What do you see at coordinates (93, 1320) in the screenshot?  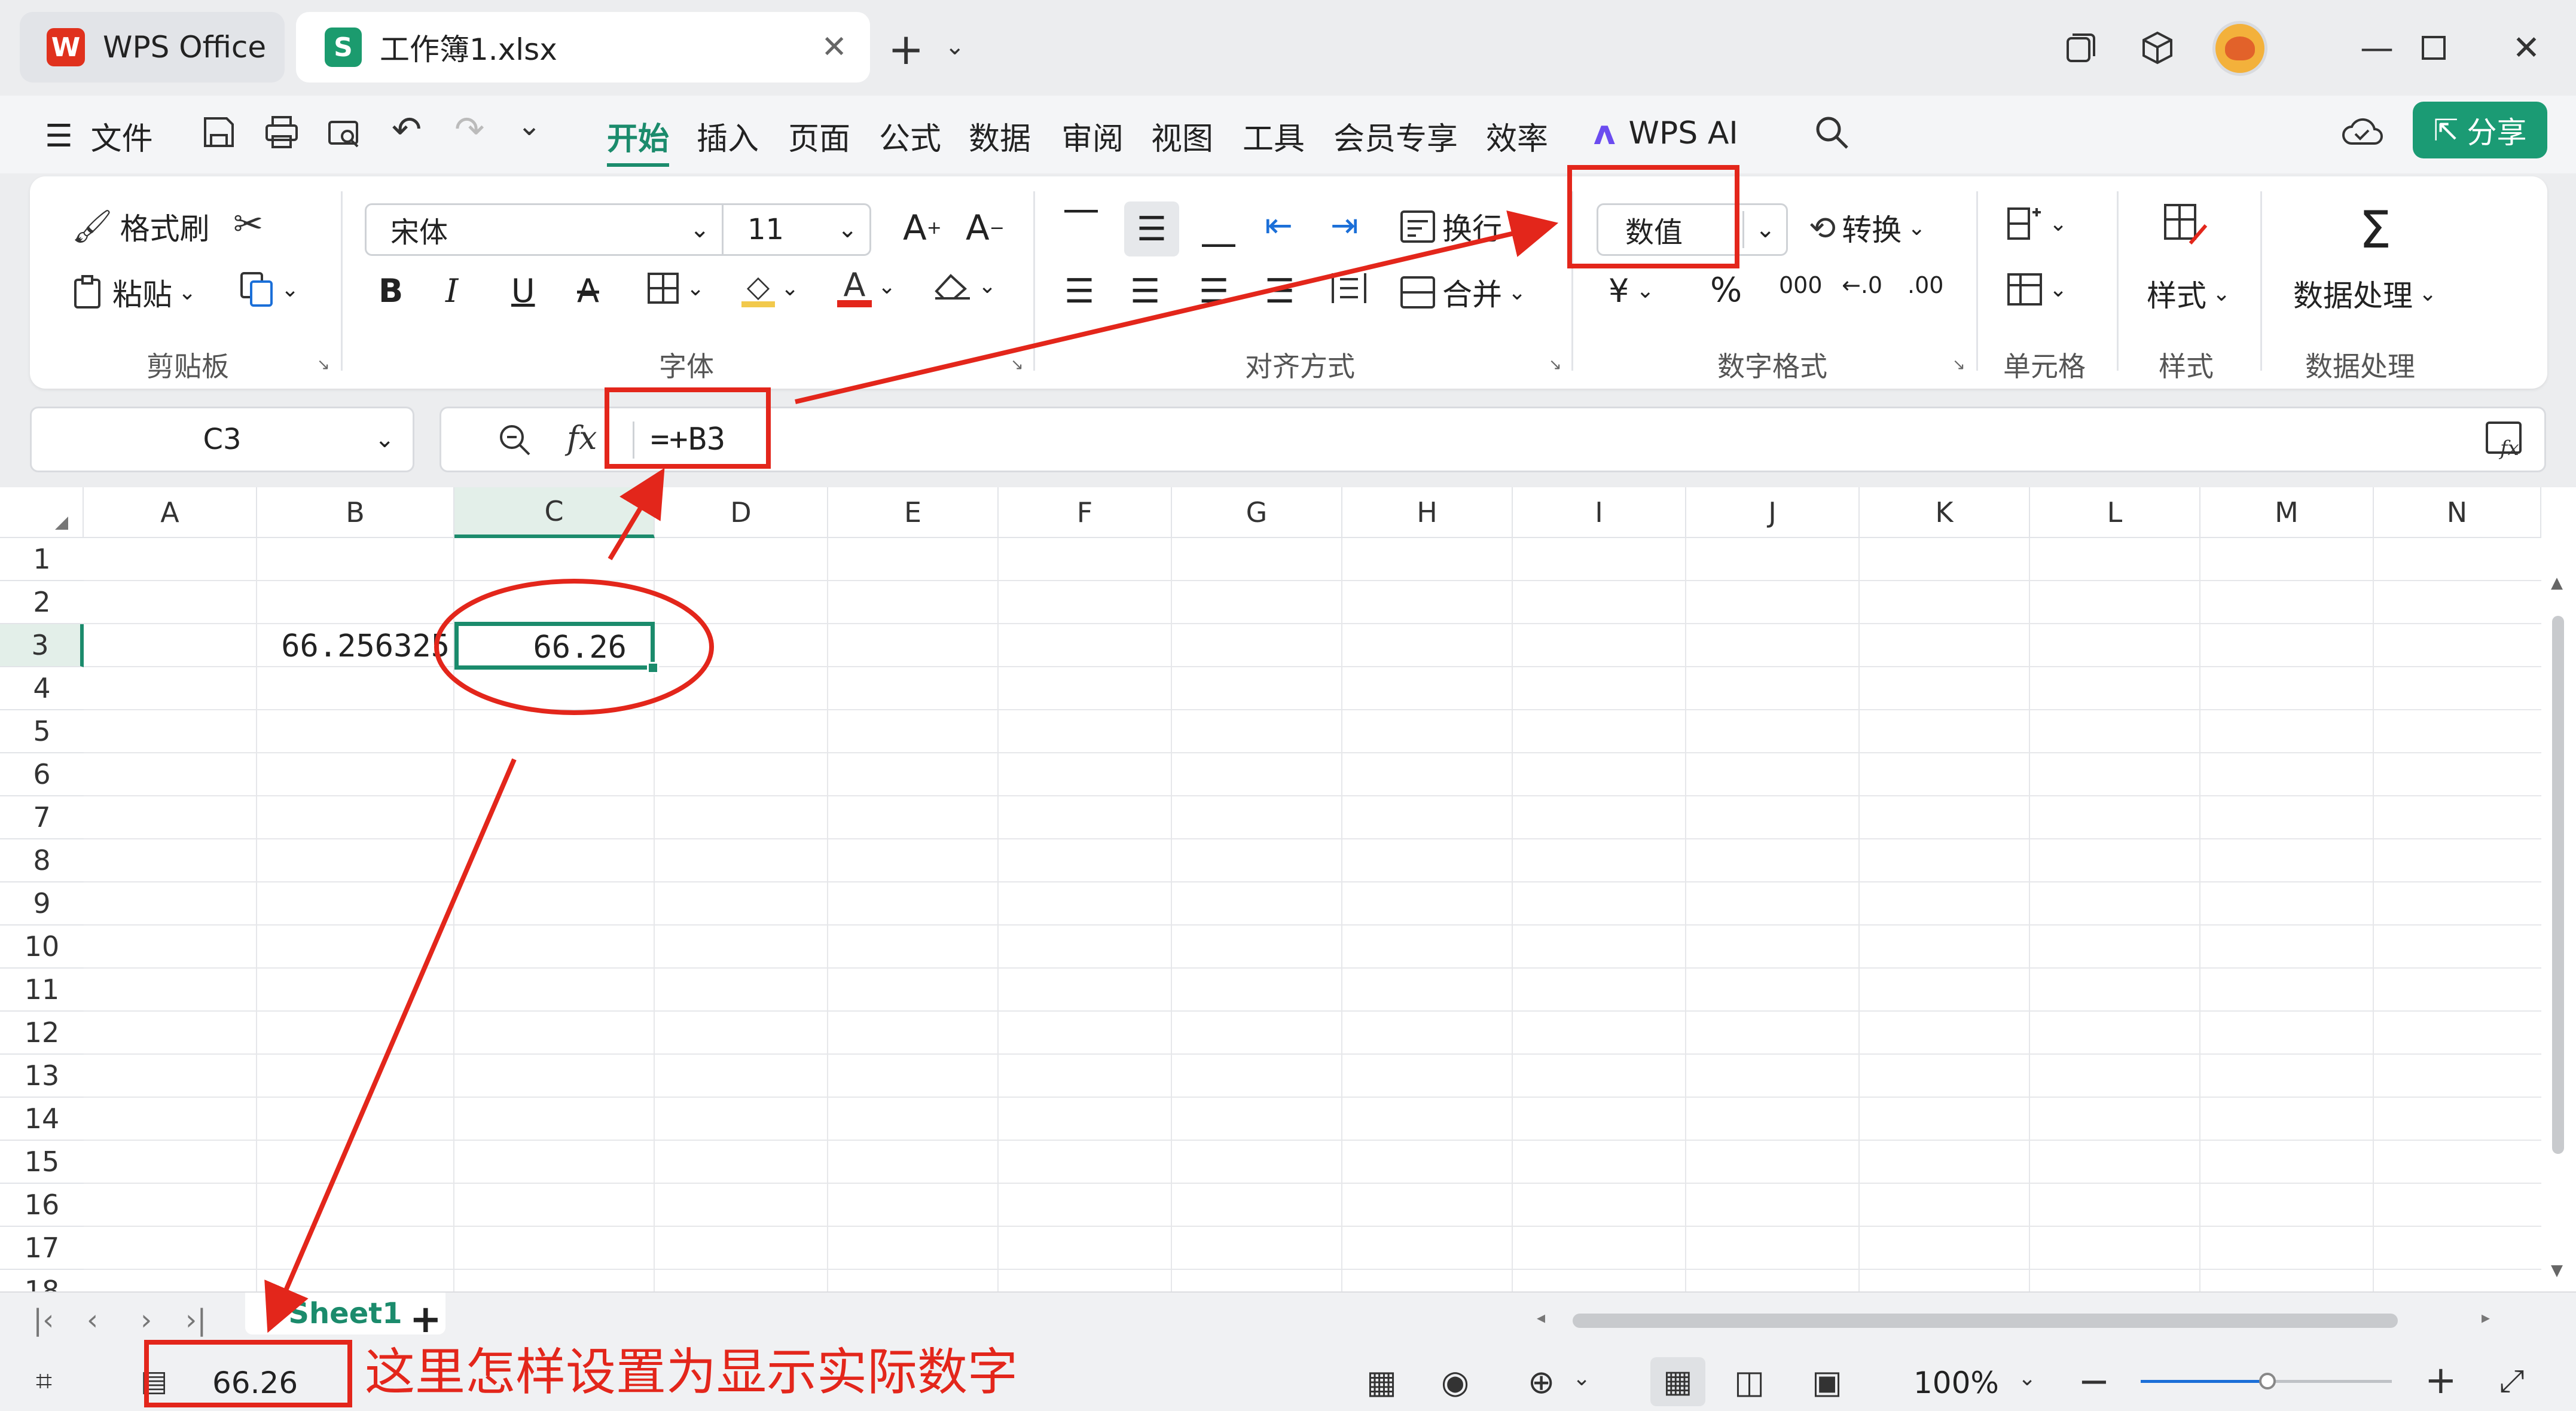 I see `prev-sheet-icon: ‹` at bounding box center [93, 1320].